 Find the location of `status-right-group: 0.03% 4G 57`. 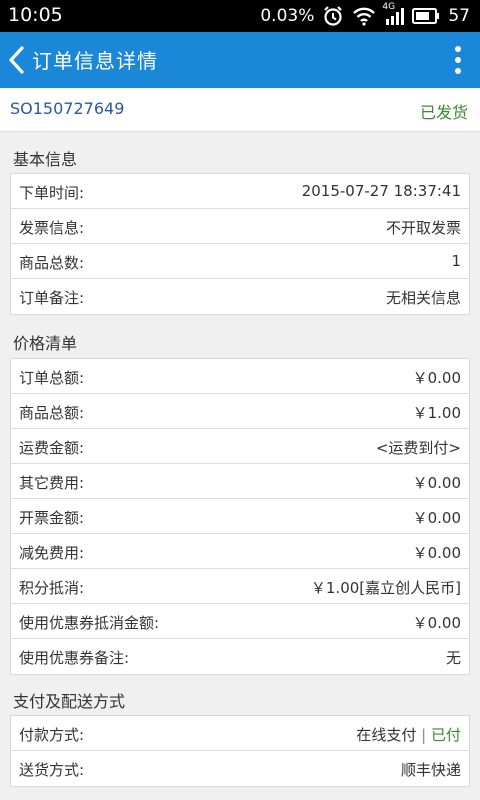

status-right-group: 0.03% 4G 57 is located at coordinates (365, 15).